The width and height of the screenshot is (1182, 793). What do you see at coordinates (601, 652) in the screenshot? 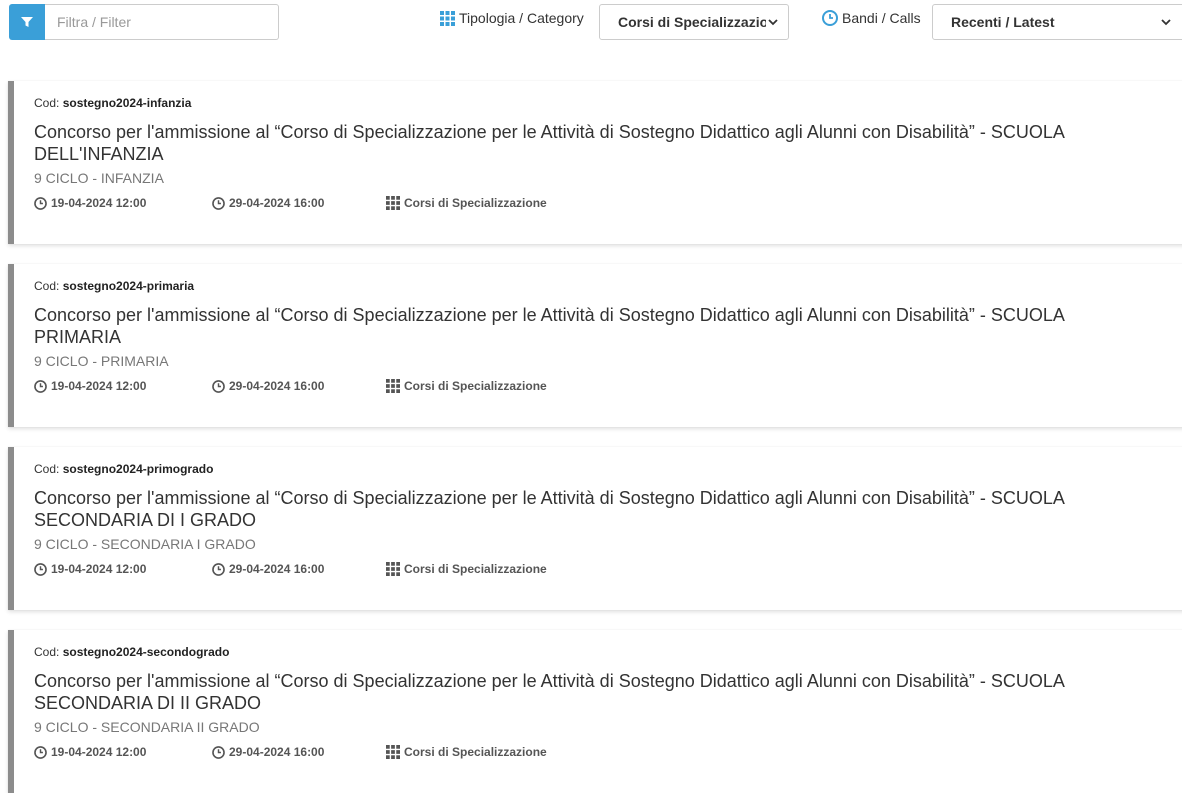
I see `call-code: Cod: sostegno2024-secondogrado` at bounding box center [601, 652].